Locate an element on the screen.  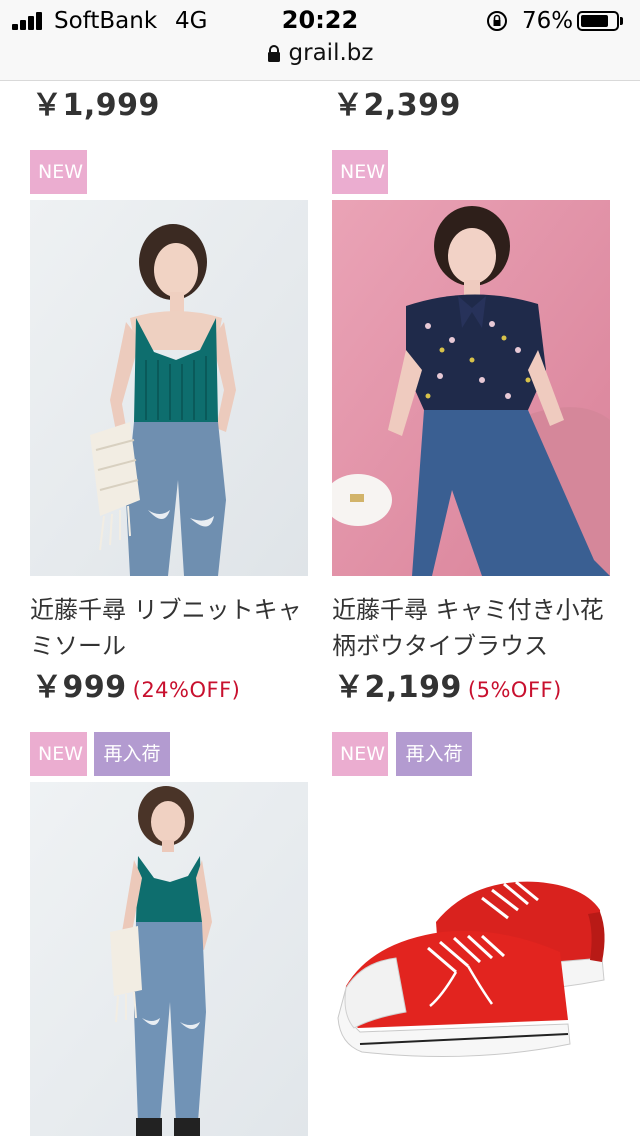
product-price: ￥2,199 (5%OFF) is located at coordinates (448, 684).